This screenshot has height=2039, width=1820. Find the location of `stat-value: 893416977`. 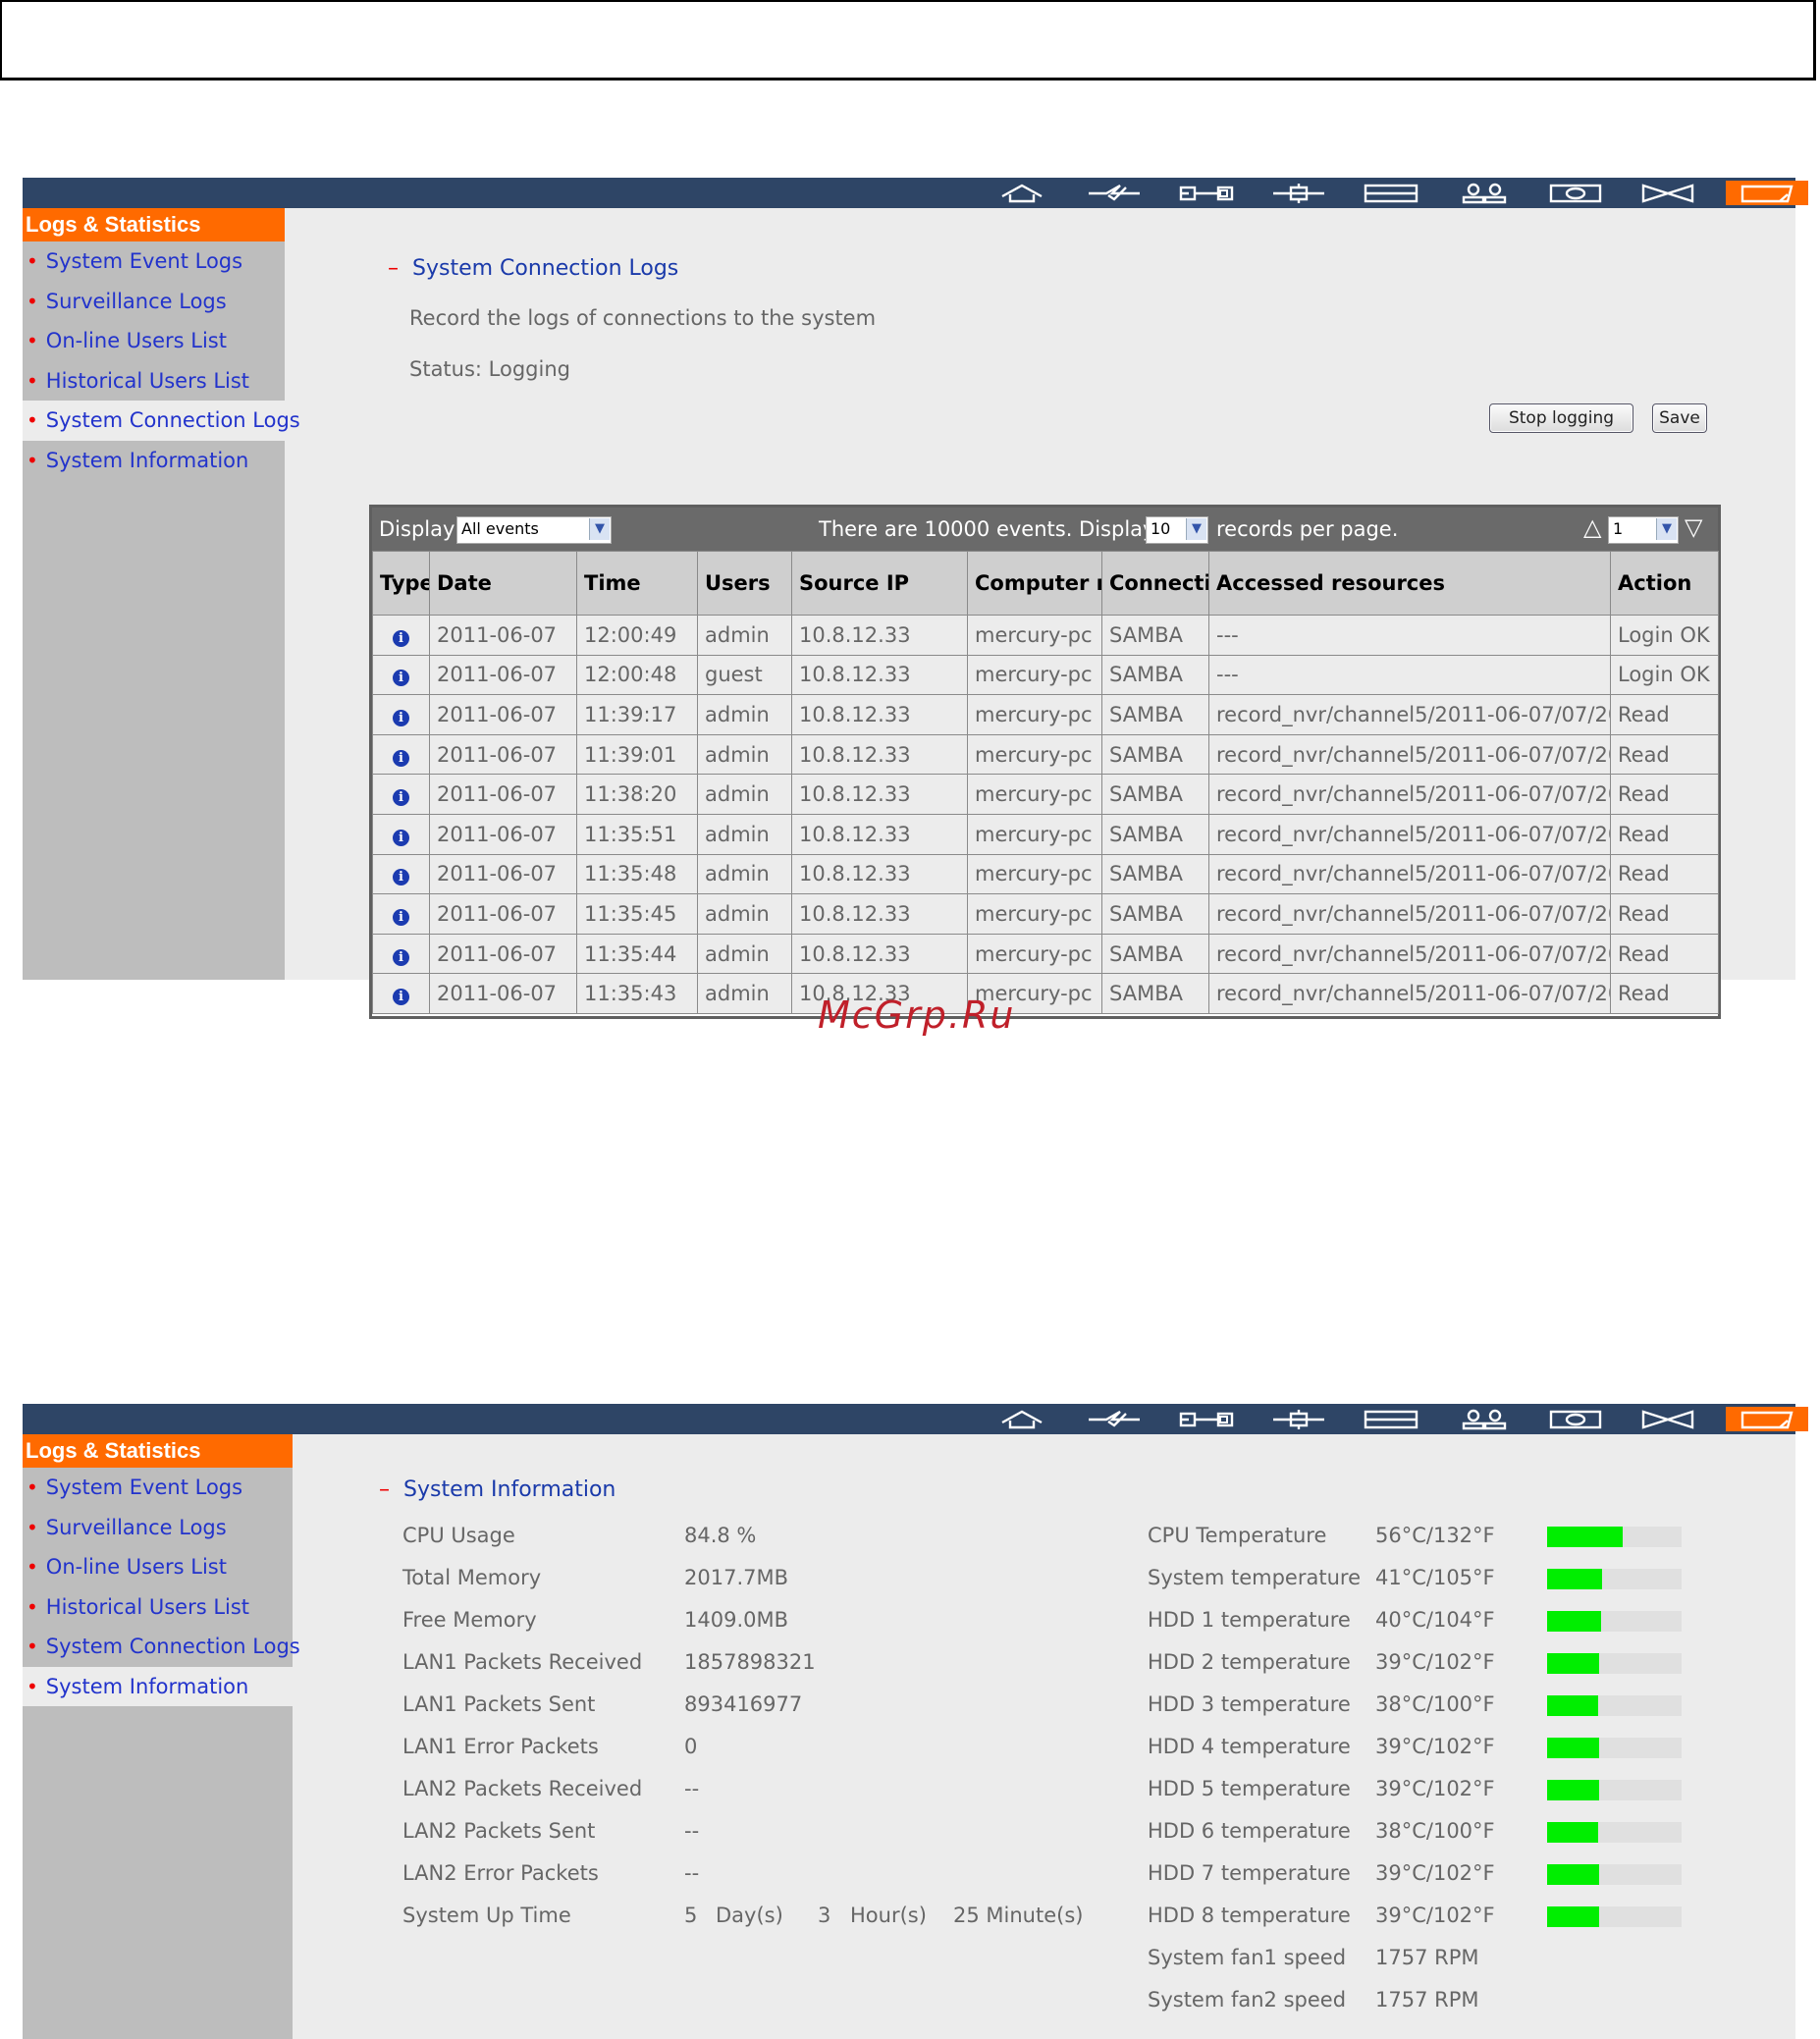

stat-value: 893416977 is located at coordinates (743, 1704).